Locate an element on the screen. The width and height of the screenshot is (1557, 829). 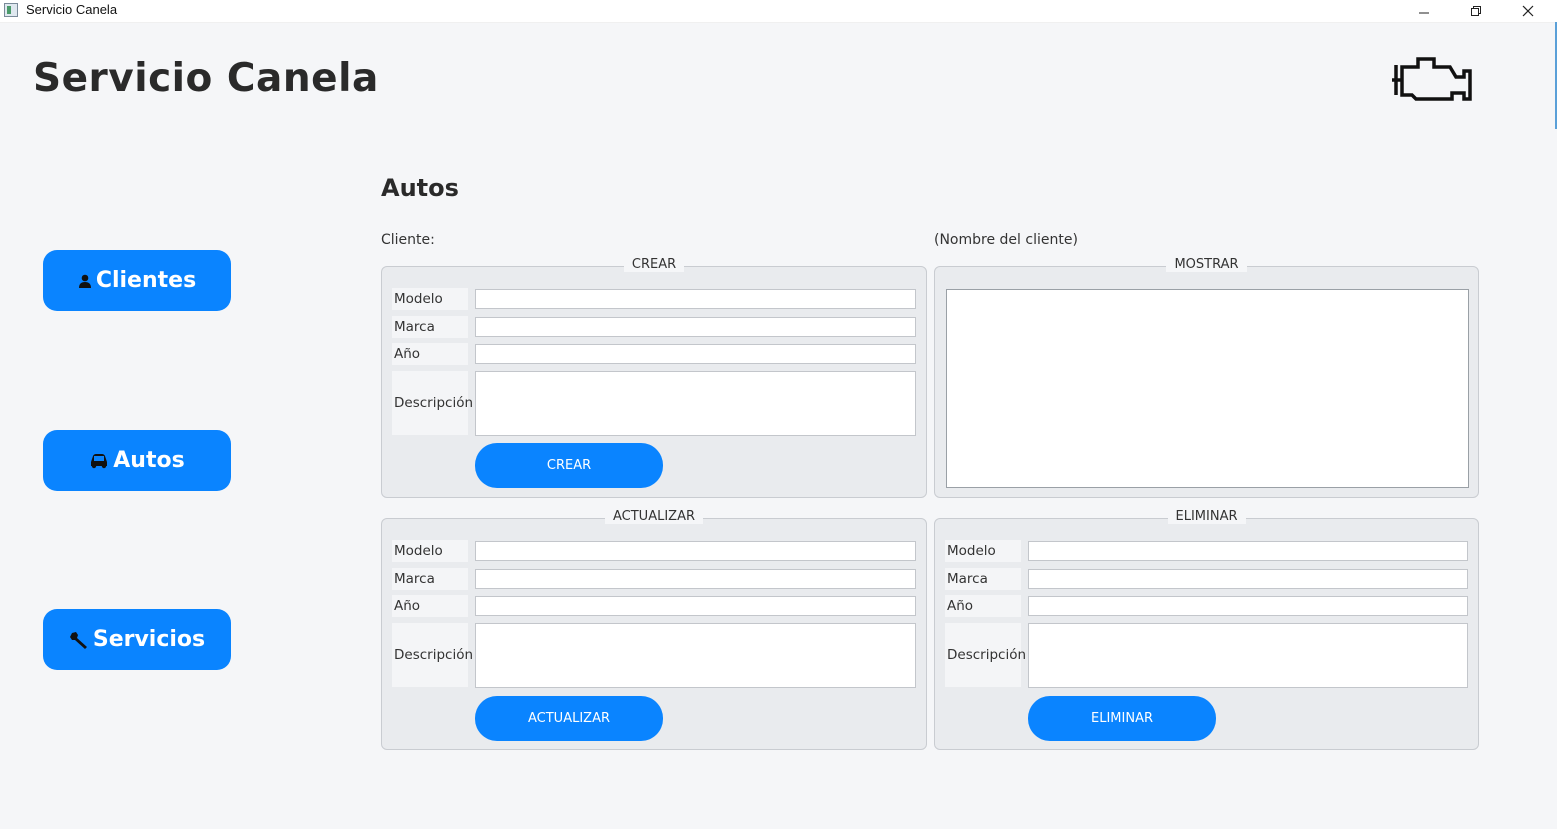
crear-button: CREAR is located at coordinates (569, 465).